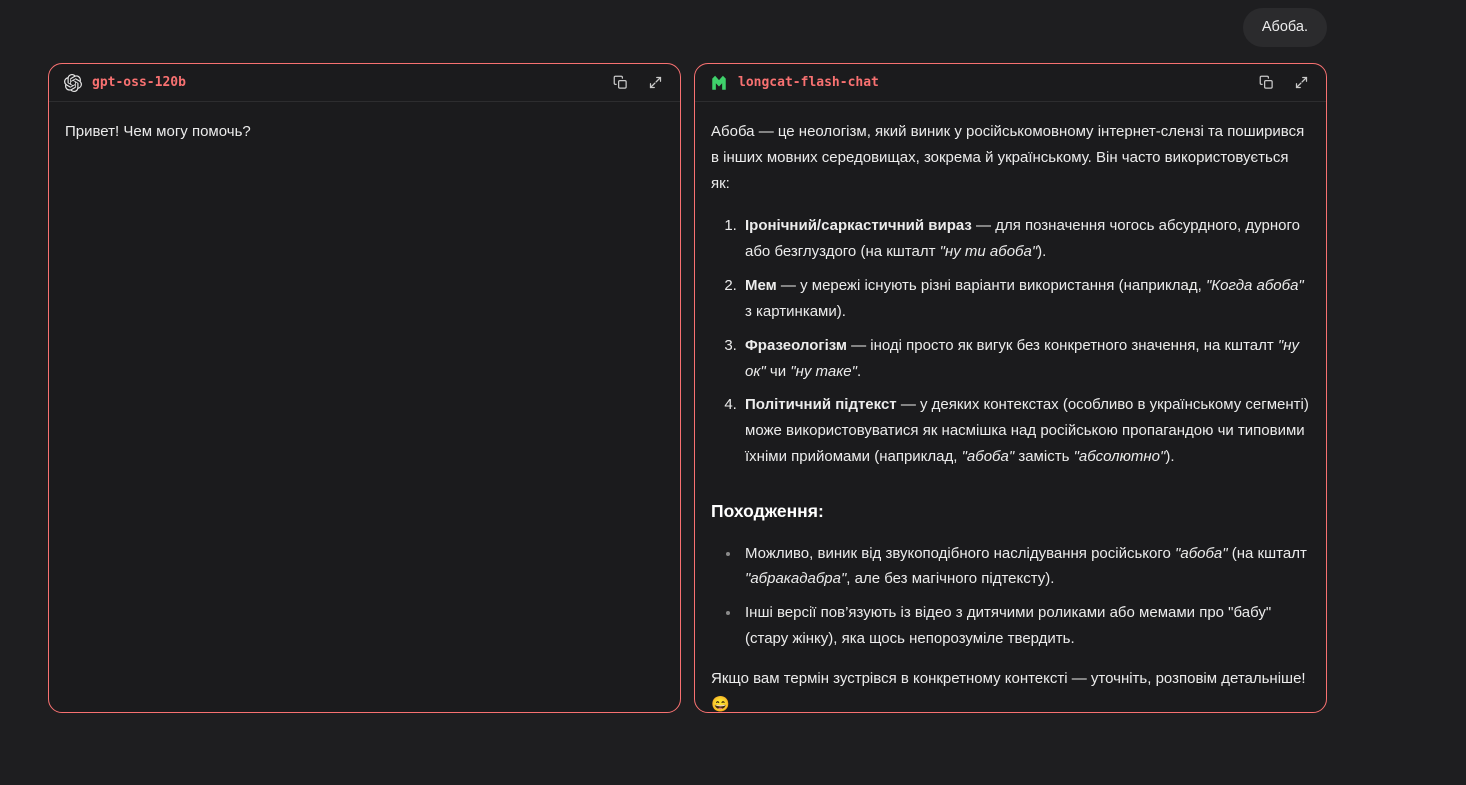  What do you see at coordinates (364, 132) in the screenshot?
I see `model-response-area: Привет! Чем могу помочь?` at bounding box center [364, 132].